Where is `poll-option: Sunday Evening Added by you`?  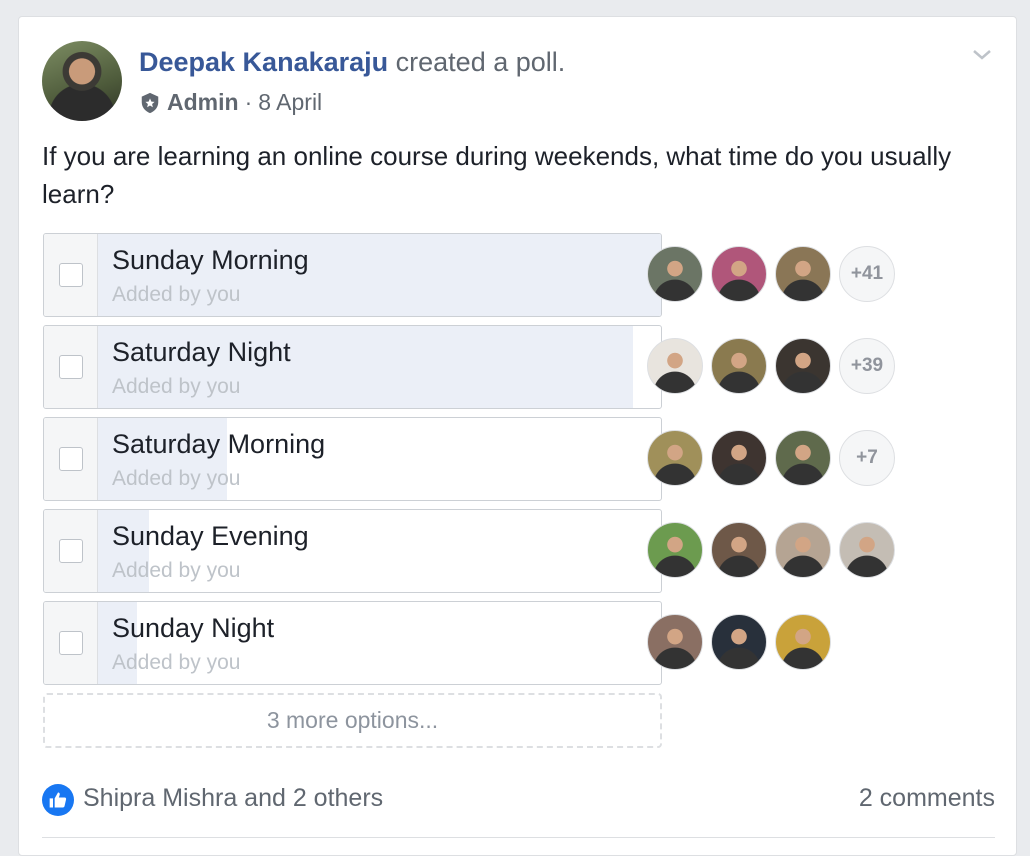 poll-option: Sunday Evening Added by you is located at coordinates (352, 551).